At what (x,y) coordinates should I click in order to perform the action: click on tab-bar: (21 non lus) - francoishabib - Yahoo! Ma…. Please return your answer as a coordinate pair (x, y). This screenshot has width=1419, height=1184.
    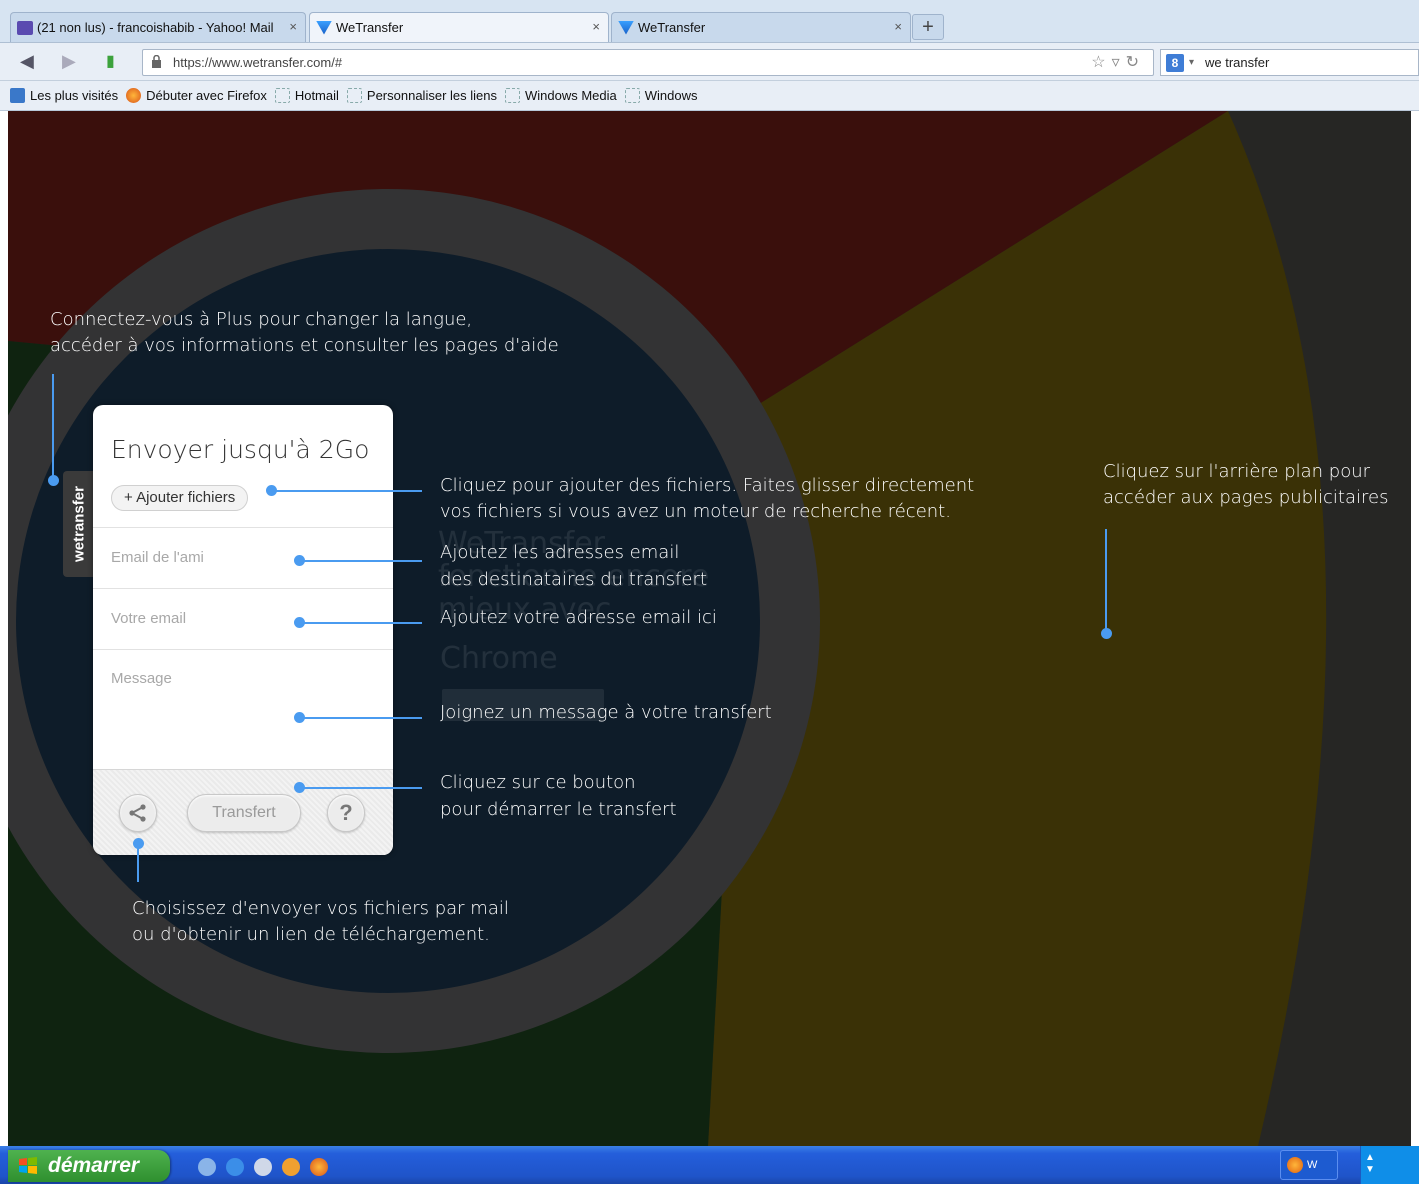
    Looking at the image, I should click on (709, 21).